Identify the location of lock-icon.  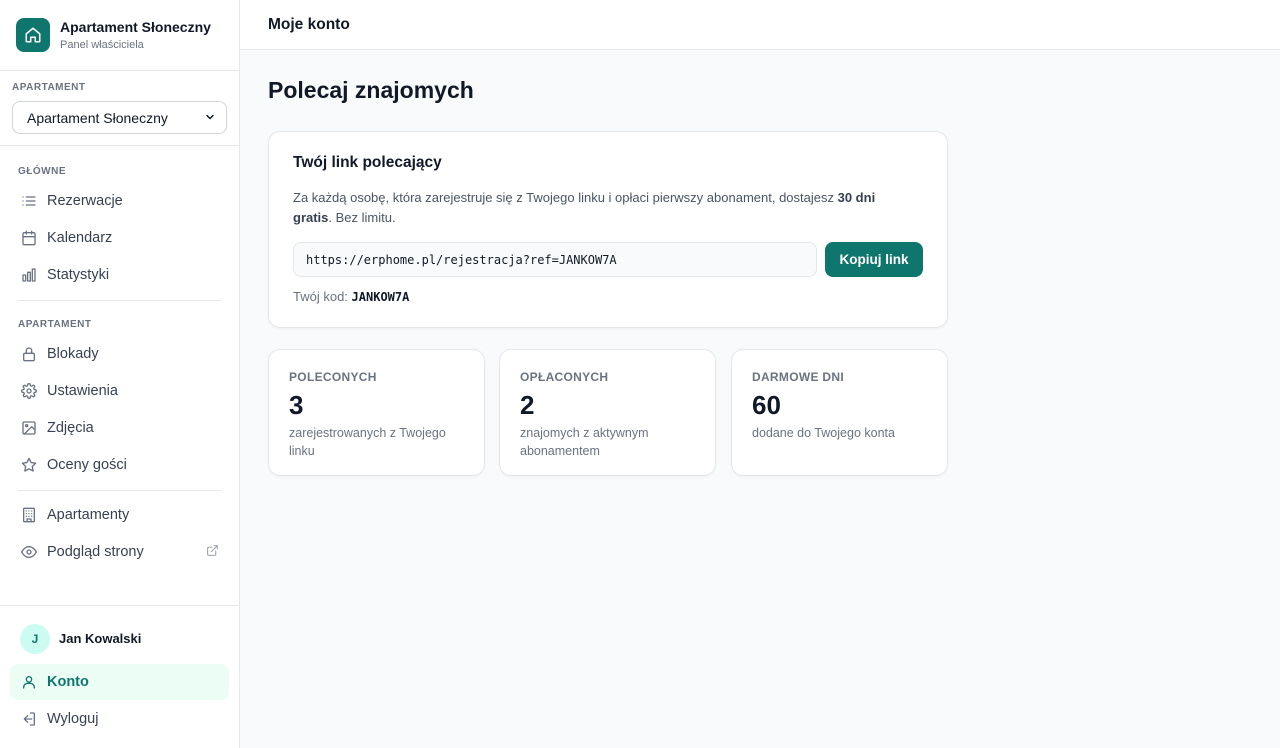
(29, 354).